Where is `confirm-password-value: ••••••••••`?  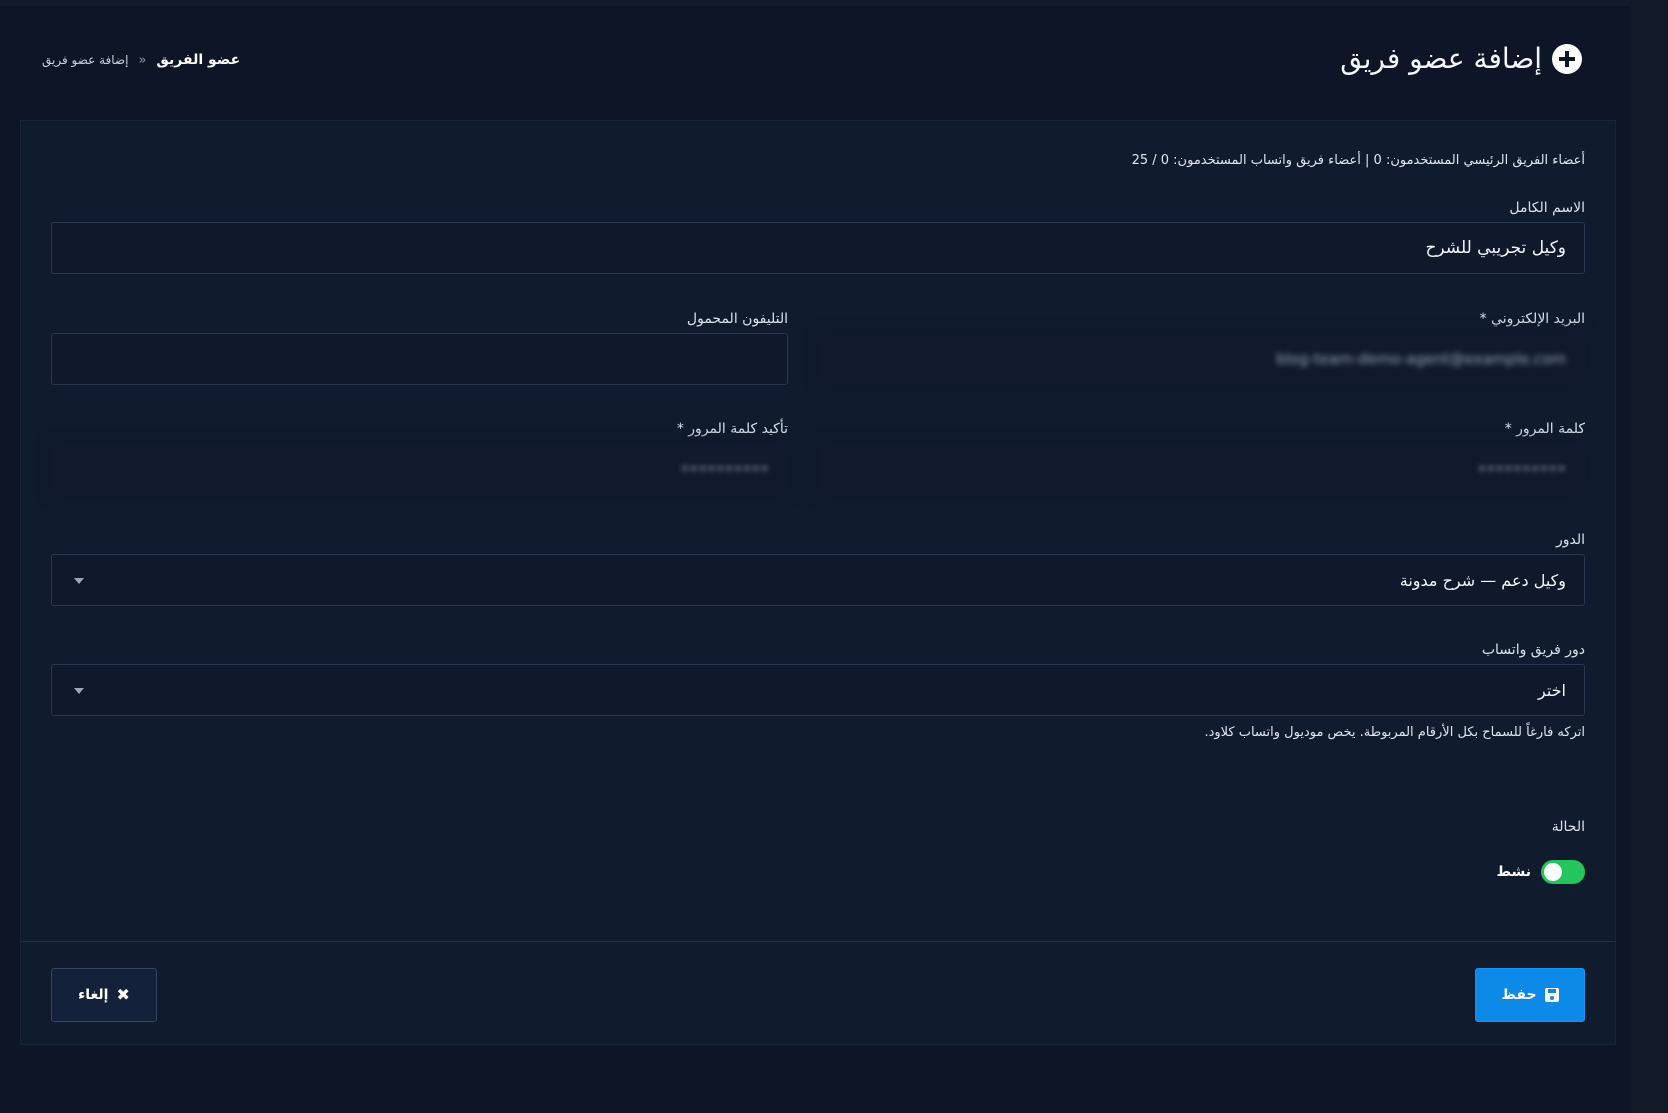 confirm-password-value: •••••••••• is located at coordinates (724, 469).